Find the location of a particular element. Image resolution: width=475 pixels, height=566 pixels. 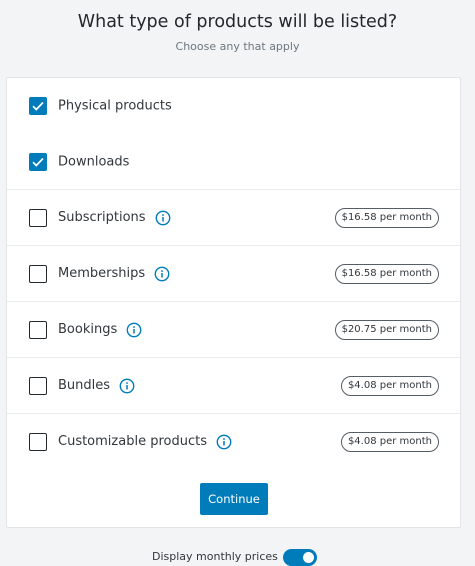

product-type-label: Bundles is located at coordinates (96, 386).